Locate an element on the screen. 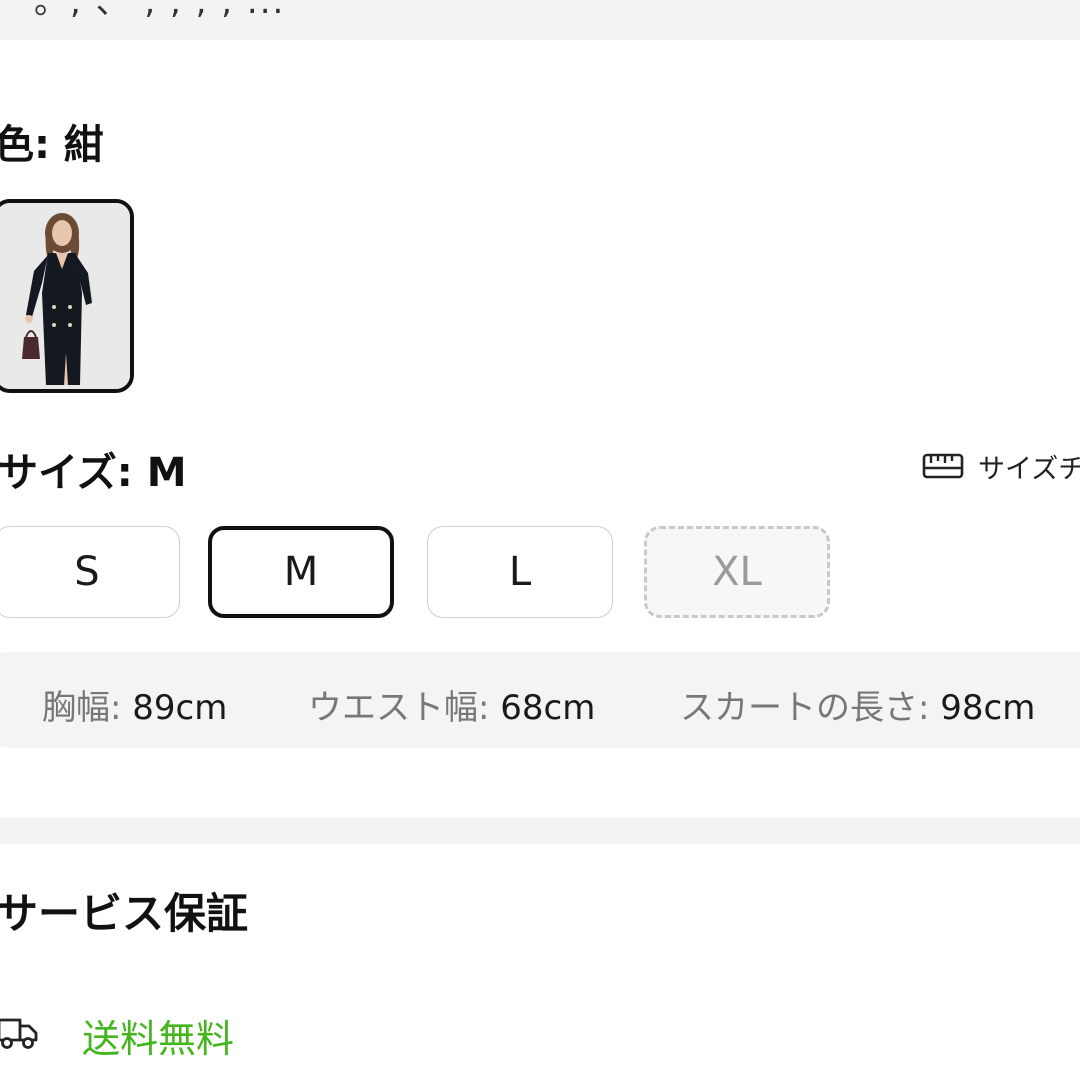 The height and width of the screenshot is (1080, 1080). size-option-s: S is located at coordinates (90, 572).